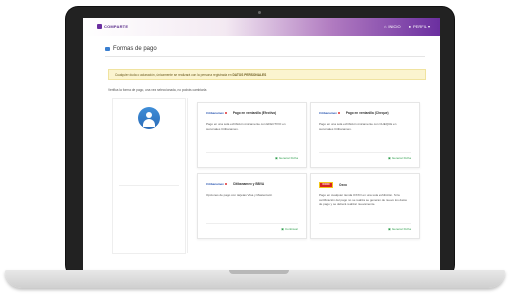  What do you see at coordinates (107, 49) in the screenshot?
I see `wallet-icon` at bounding box center [107, 49].